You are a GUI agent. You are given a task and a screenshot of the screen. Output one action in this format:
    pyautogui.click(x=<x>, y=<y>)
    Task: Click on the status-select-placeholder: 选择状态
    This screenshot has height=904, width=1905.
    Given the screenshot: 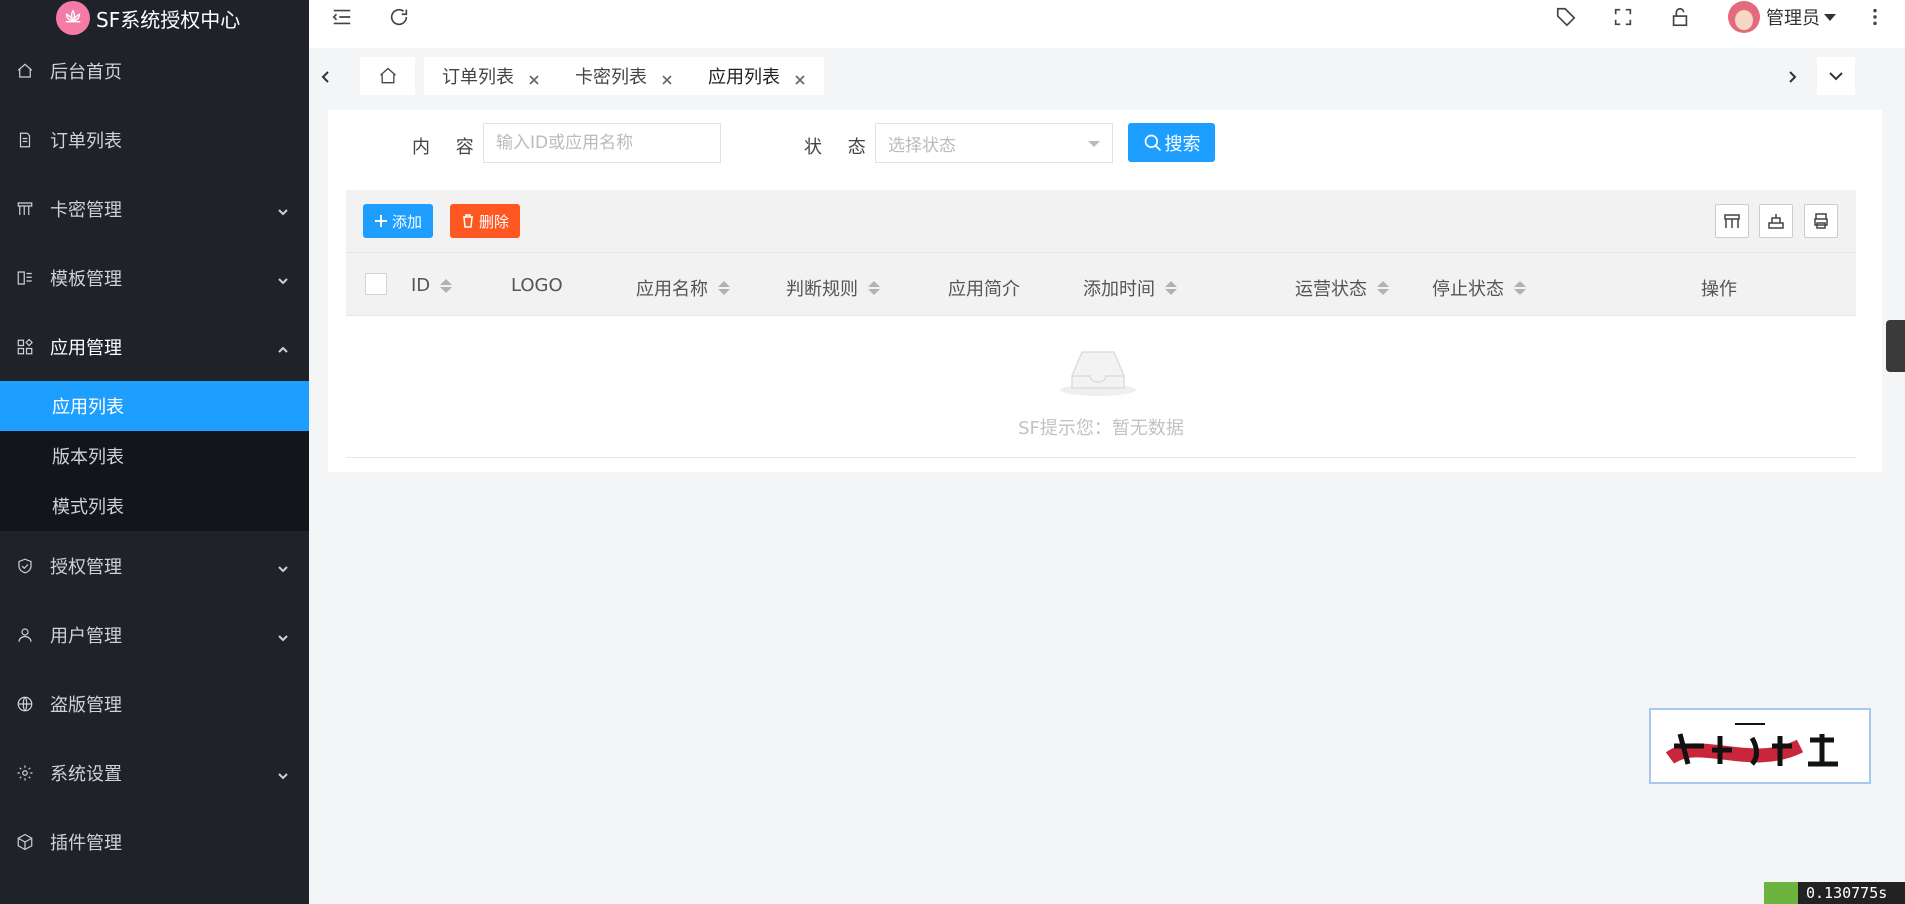 What is the action you would take?
    pyautogui.click(x=922, y=145)
    